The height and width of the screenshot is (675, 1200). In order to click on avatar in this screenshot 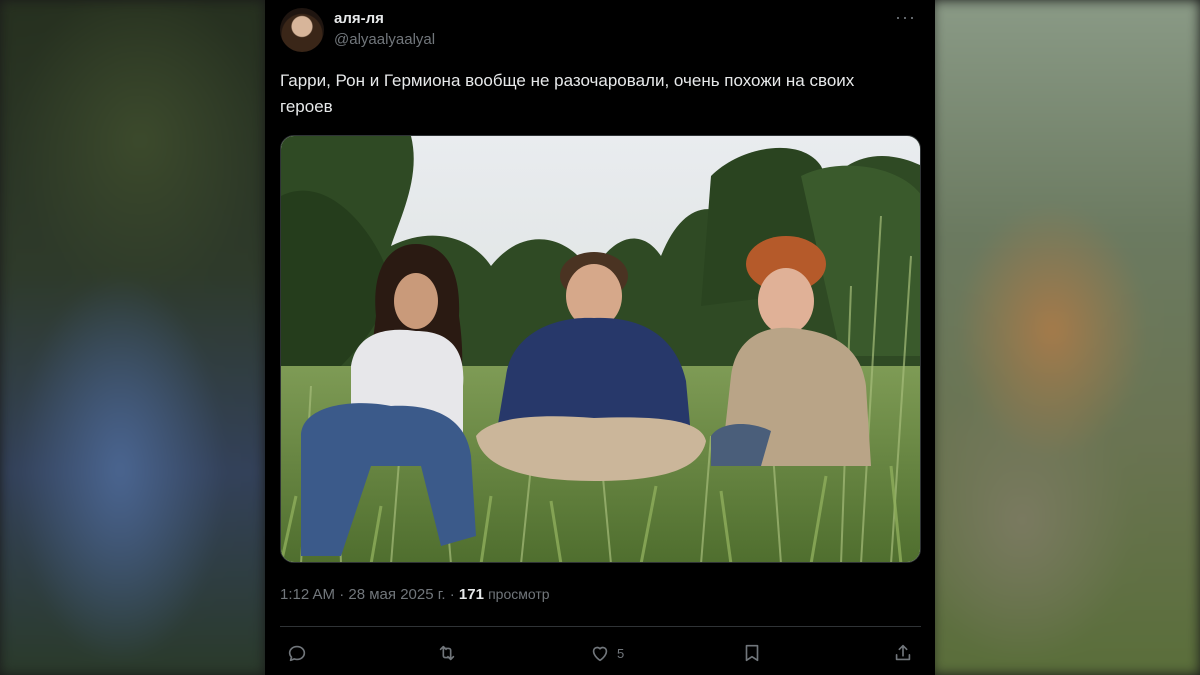, I will do `click(302, 30)`.